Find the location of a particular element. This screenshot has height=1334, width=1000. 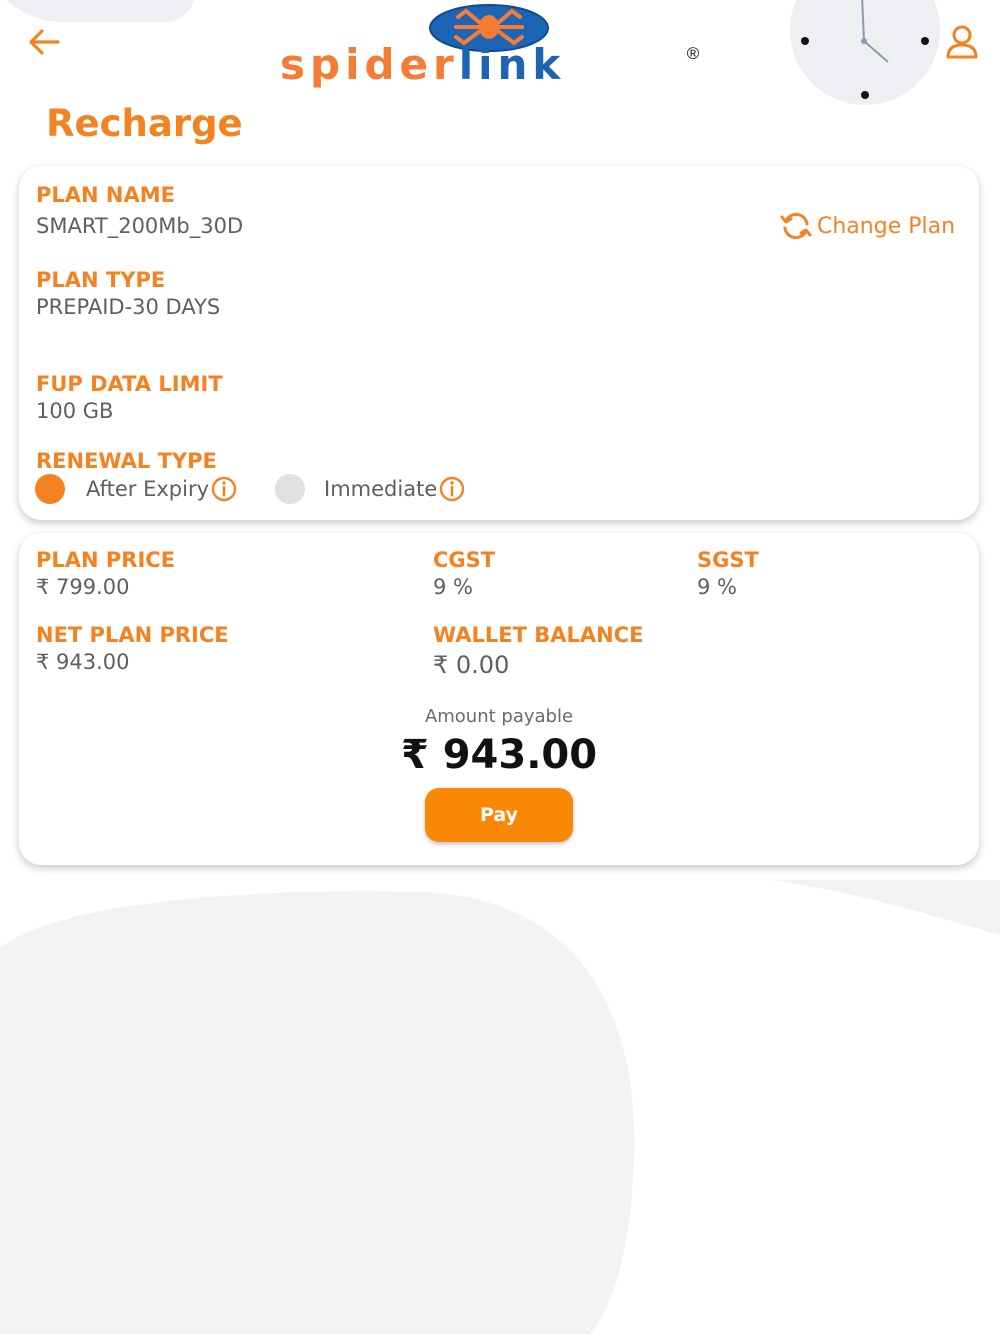

plan-name-label: PLAN NAME is located at coordinates (105, 195).